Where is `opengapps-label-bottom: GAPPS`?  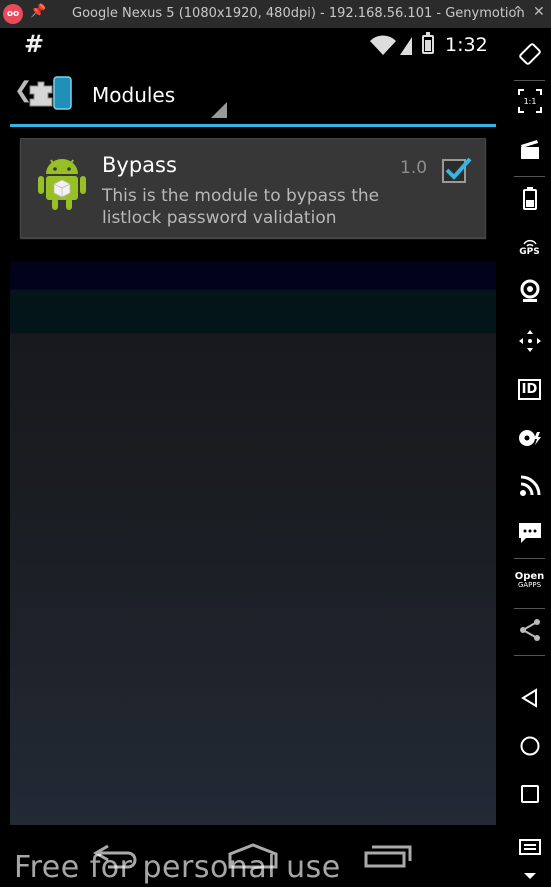
opengapps-label-bottom: GAPPS is located at coordinates (529, 585).